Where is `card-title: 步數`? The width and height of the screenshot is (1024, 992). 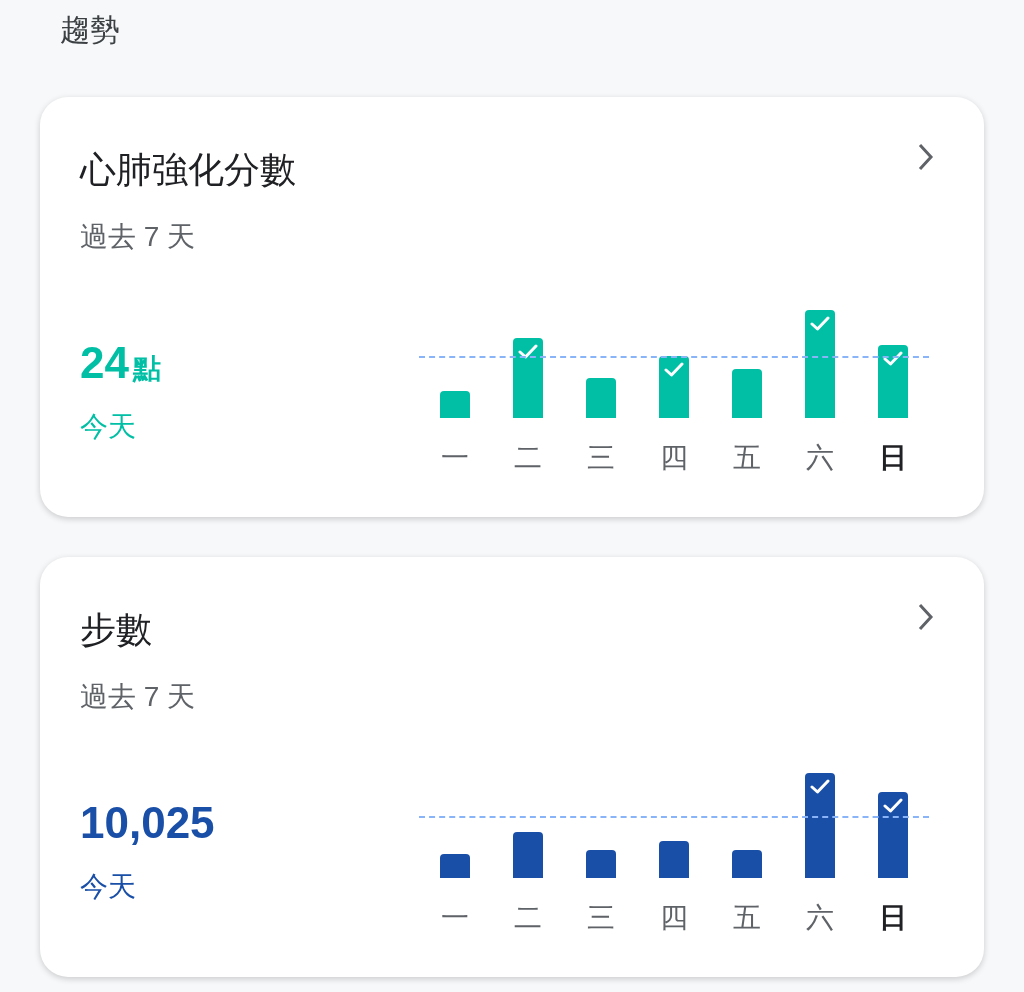 card-title: 步數 is located at coordinates (116, 630).